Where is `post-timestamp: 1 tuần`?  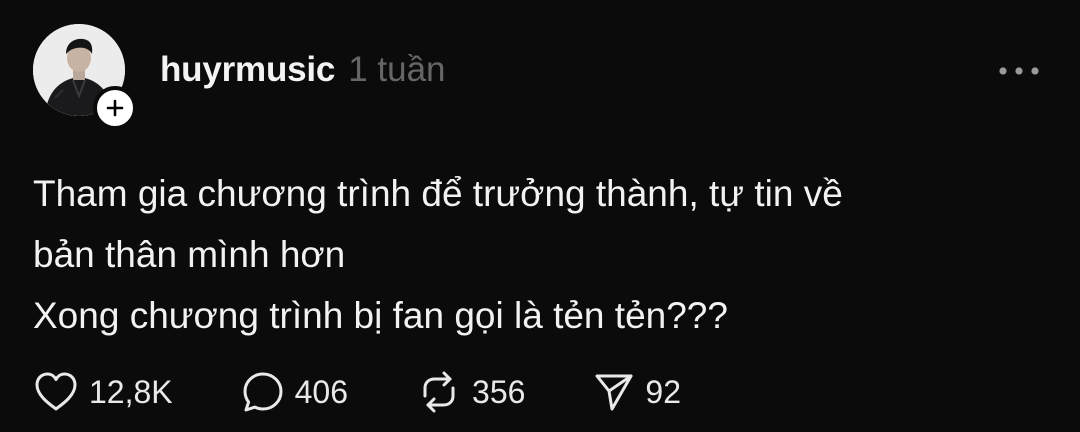
post-timestamp: 1 tuần is located at coordinates (396, 70).